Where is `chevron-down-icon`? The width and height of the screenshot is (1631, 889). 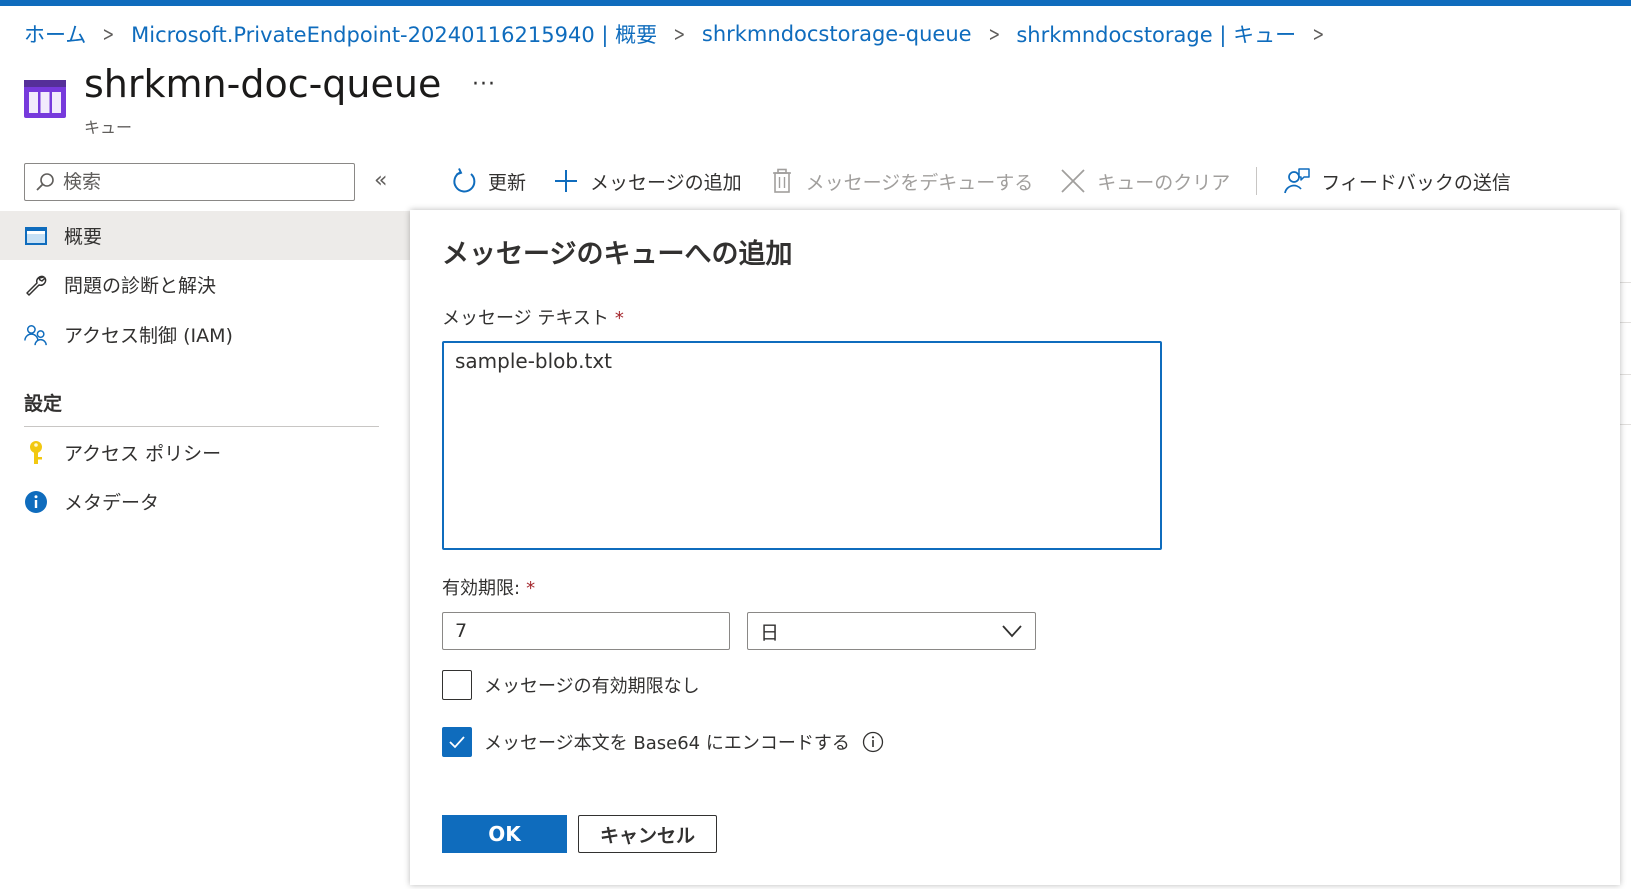 chevron-down-icon is located at coordinates (1012, 631).